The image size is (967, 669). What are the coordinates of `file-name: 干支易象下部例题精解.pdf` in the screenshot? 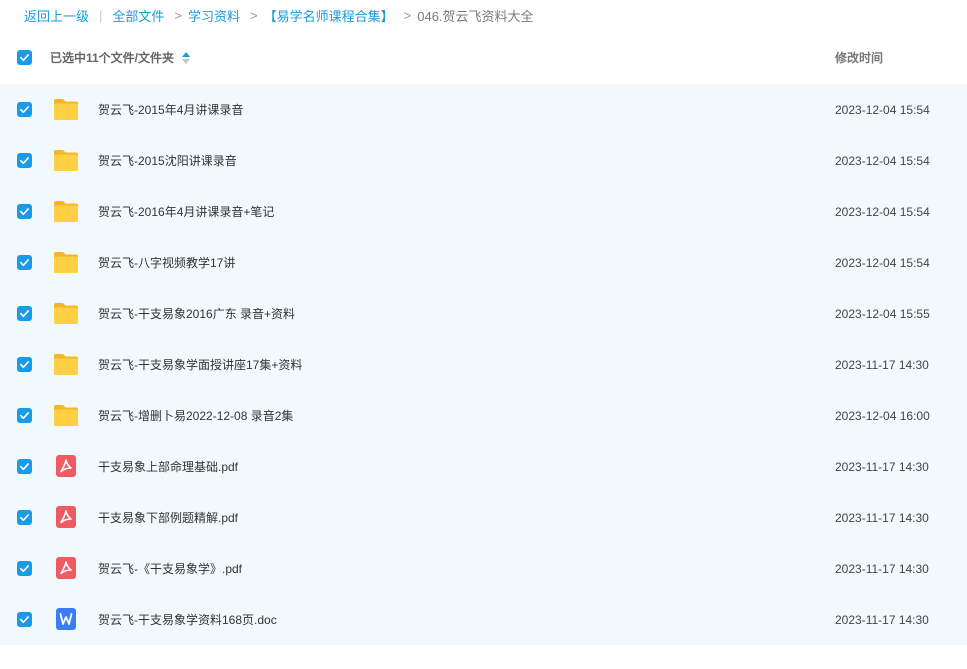 It's located at (168, 517).